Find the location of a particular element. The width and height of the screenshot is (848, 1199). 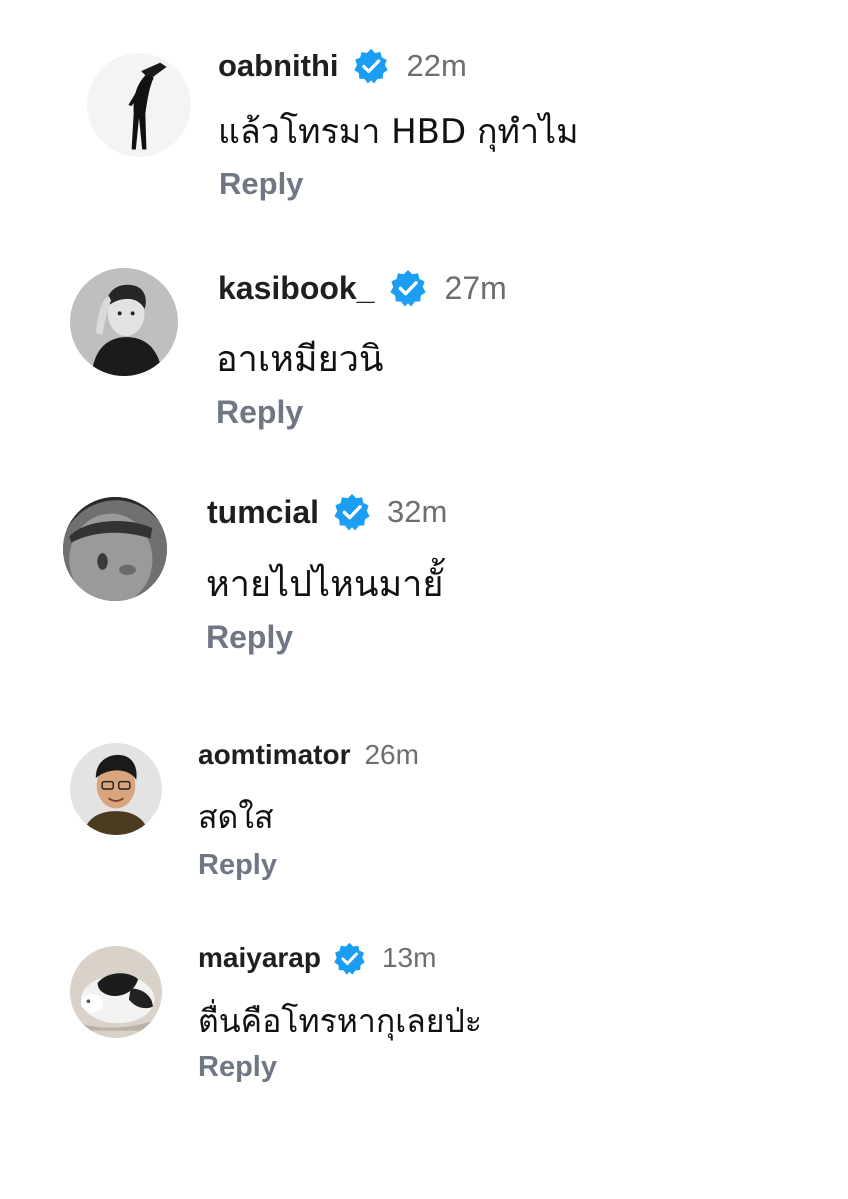

timestamp: 27m is located at coordinates (475, 287).